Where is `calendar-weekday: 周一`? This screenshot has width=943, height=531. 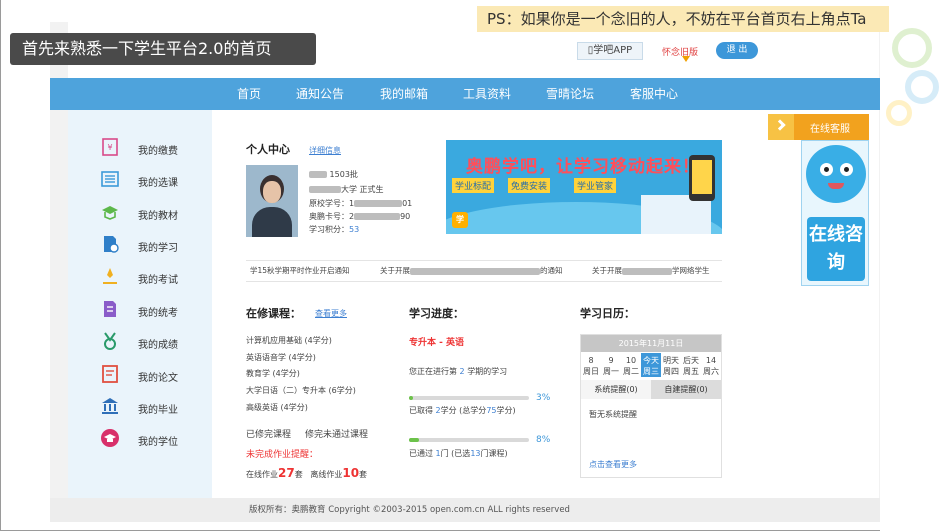 calendar-weekday: 周一 is located at coordinates (611, 371).